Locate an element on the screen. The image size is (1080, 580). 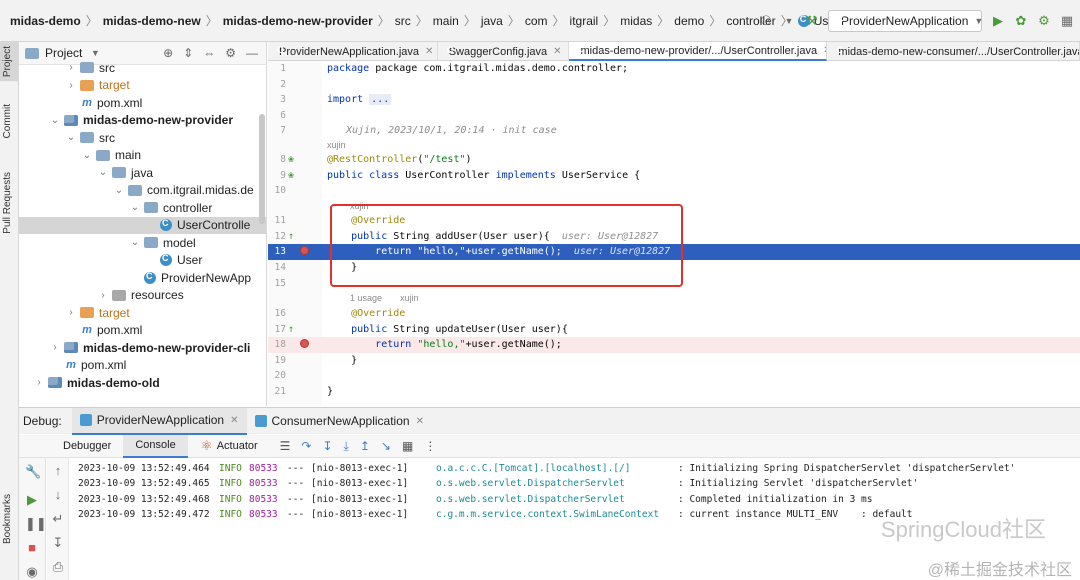
tab-debugger: Debugger is located at coordinates (87, 446).